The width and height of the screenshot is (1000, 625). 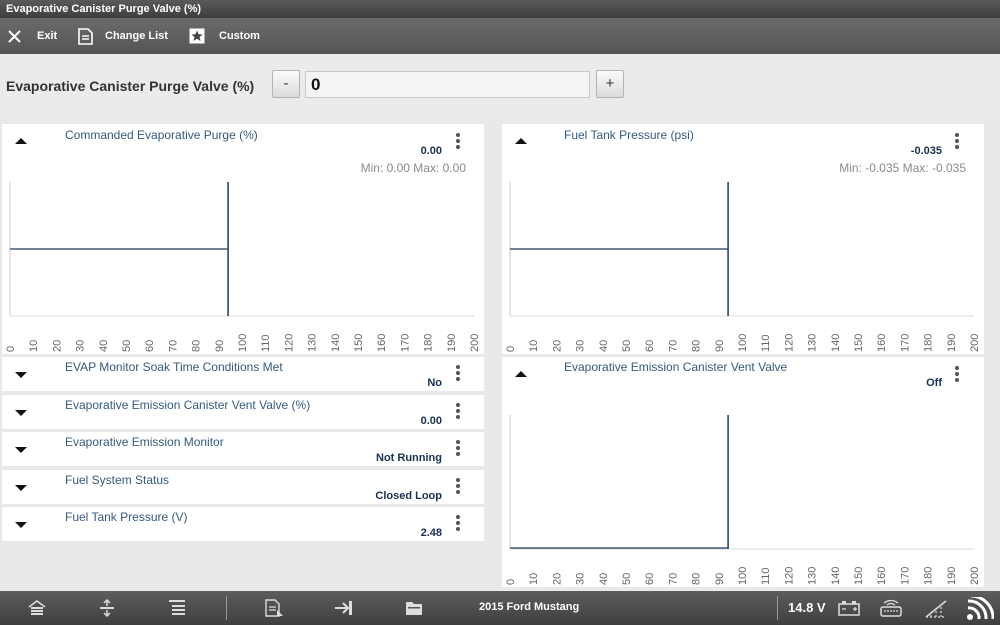 I want to click on axis-tick-label: 140, so click(x=336, y=343).